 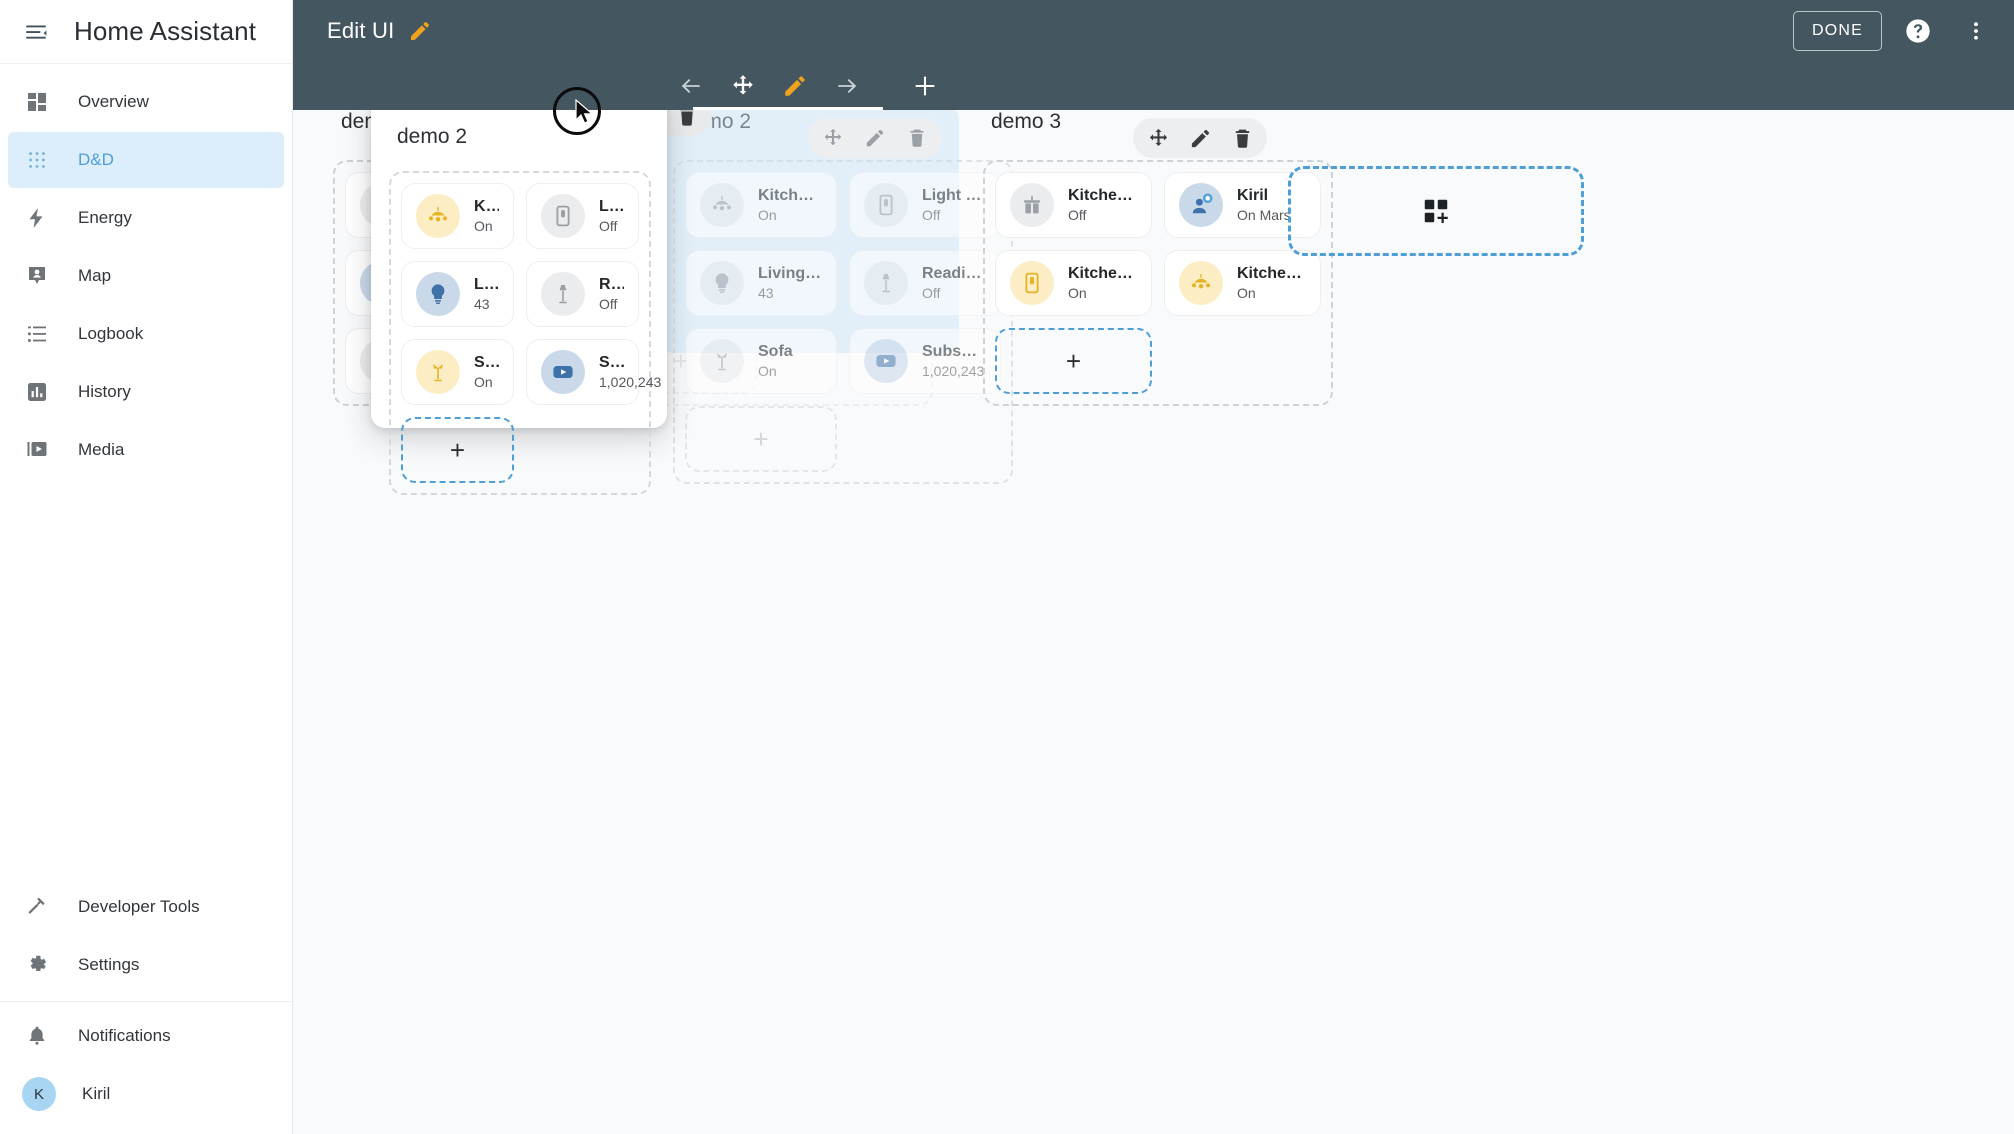 I want to click on done-button: DONE, so click(x=1837, y=31).